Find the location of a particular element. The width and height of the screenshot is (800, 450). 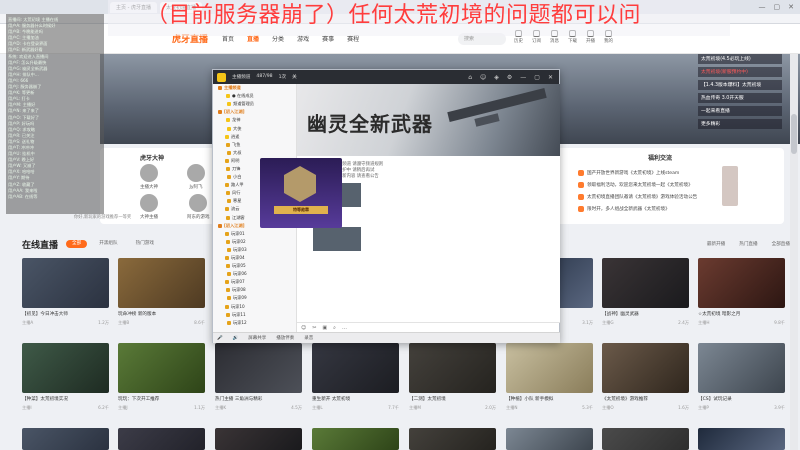

member-item: 玩家12 is located at coordinates (254, 323).